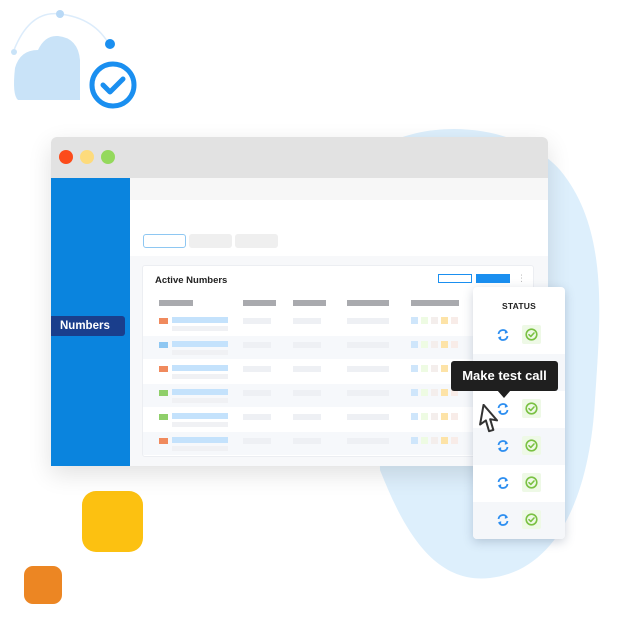  What do you see at coordinates (112, 521) in the screenshot?
I see `decorative-yellow-square` at bounding box center [112, 521].